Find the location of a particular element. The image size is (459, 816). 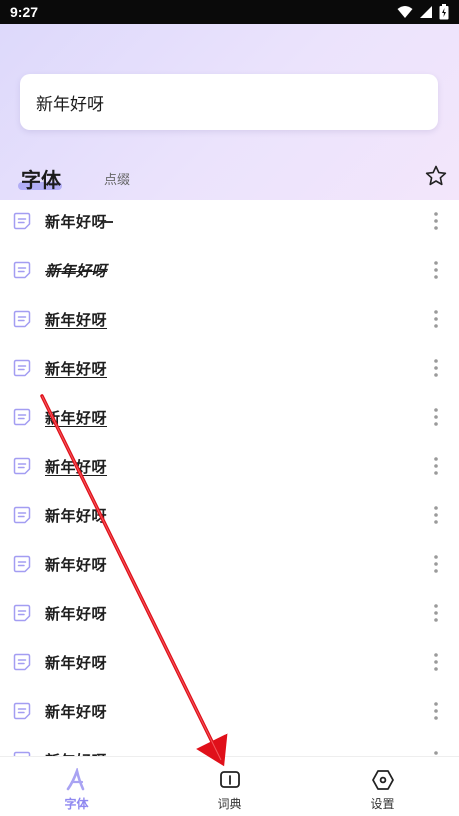

nav-label-dictionary: 词典 is located at coordinates (229, 804).